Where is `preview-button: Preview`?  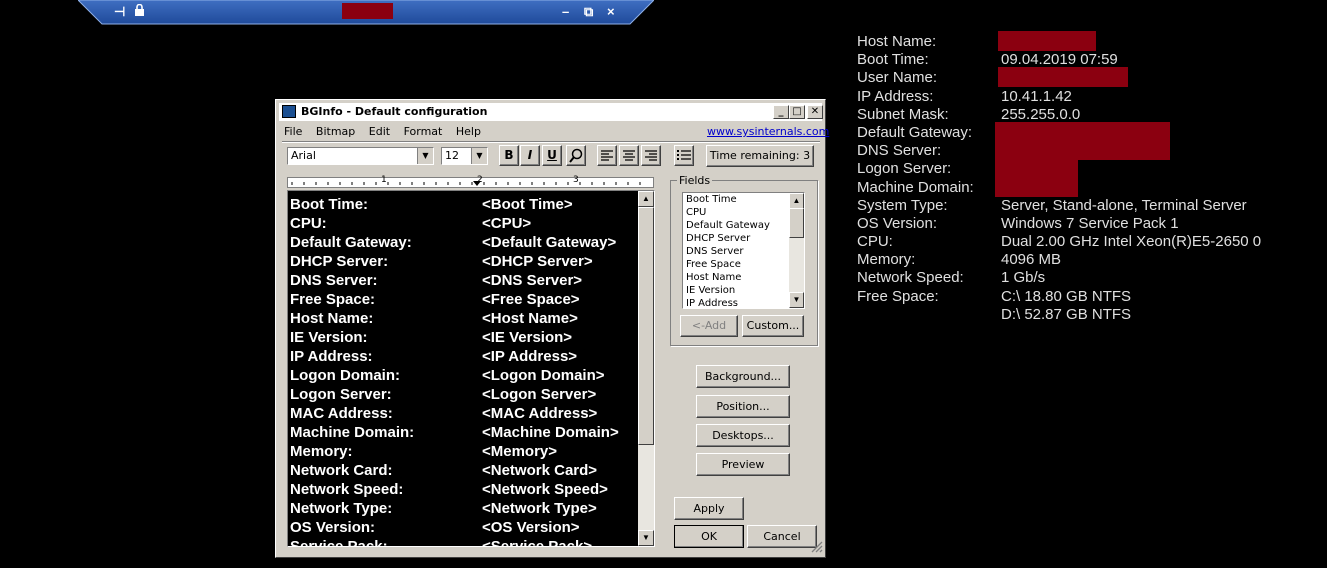 preview-button: Preview is located at coordinates (743, 464).